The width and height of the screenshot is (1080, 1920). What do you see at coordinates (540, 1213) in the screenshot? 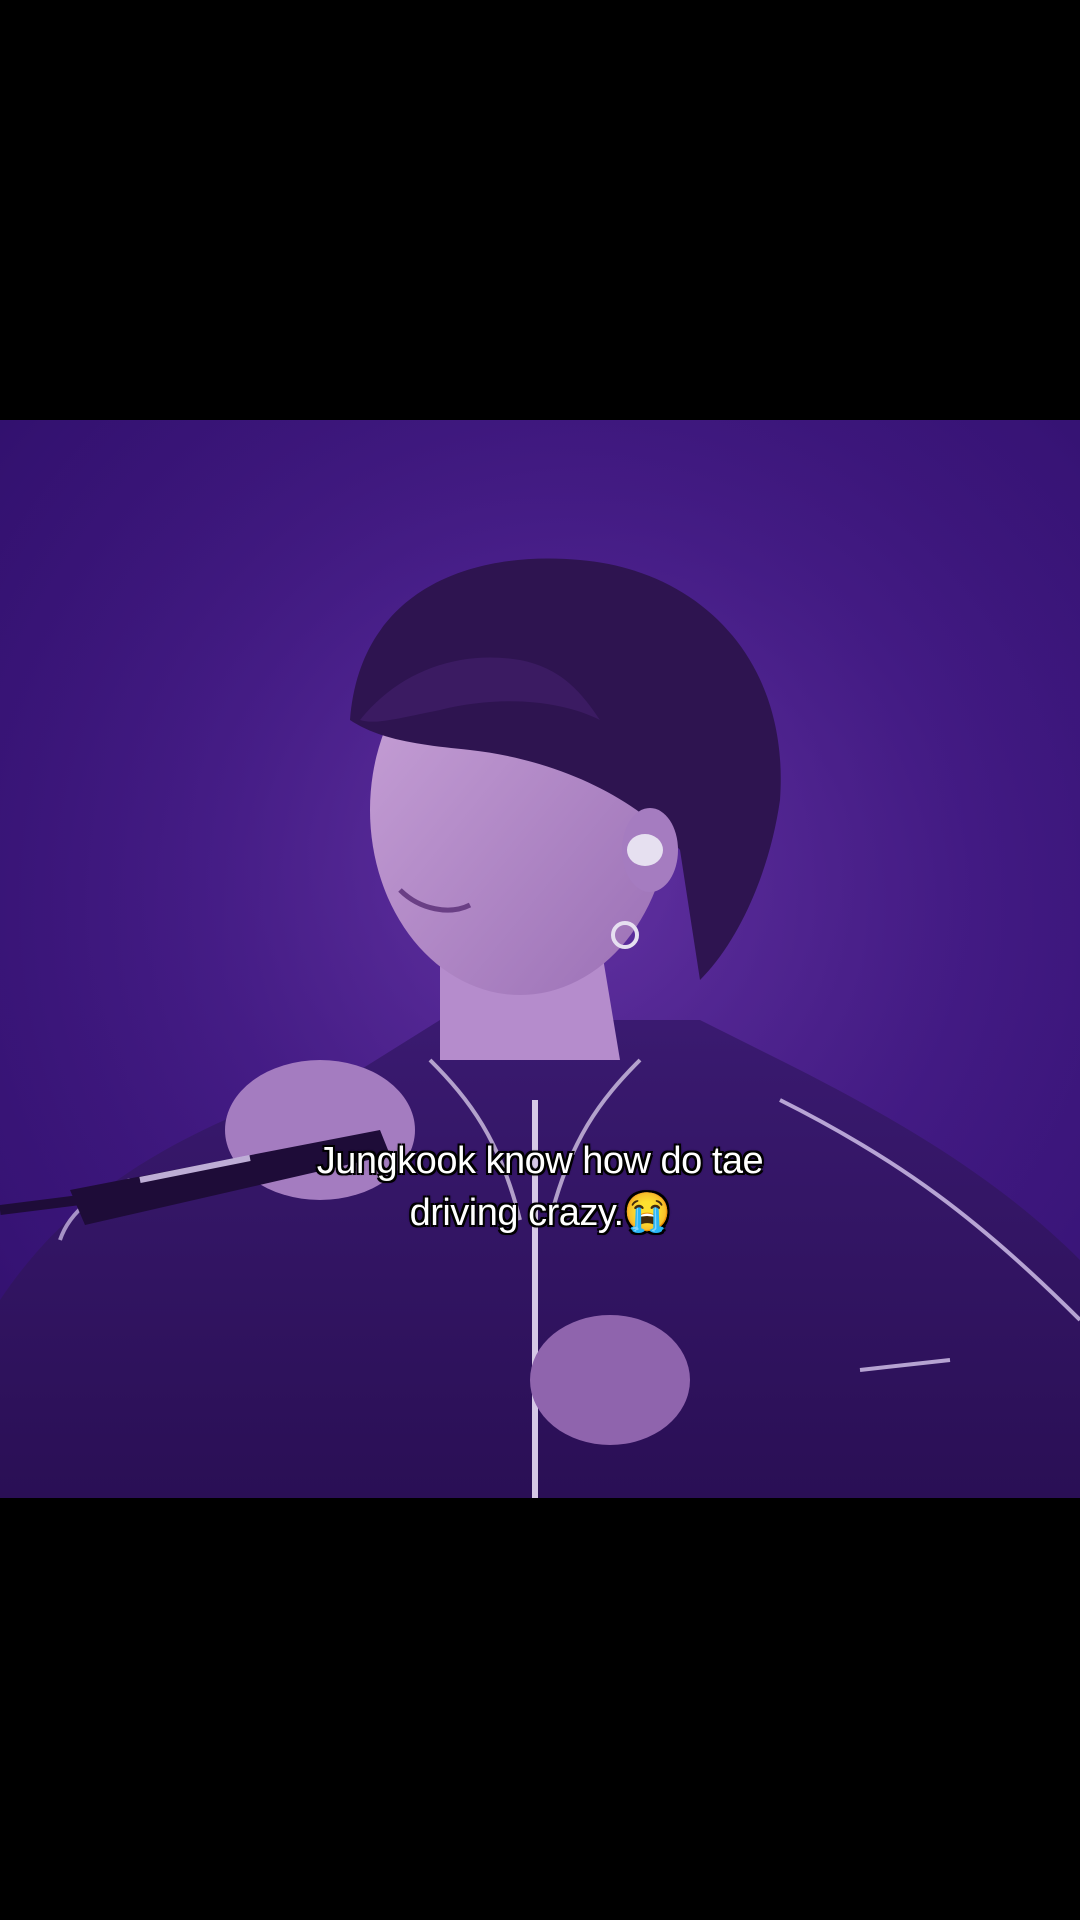
I see `caption-line-2: driving crazy.😭` at bounding box center [540, 1213].